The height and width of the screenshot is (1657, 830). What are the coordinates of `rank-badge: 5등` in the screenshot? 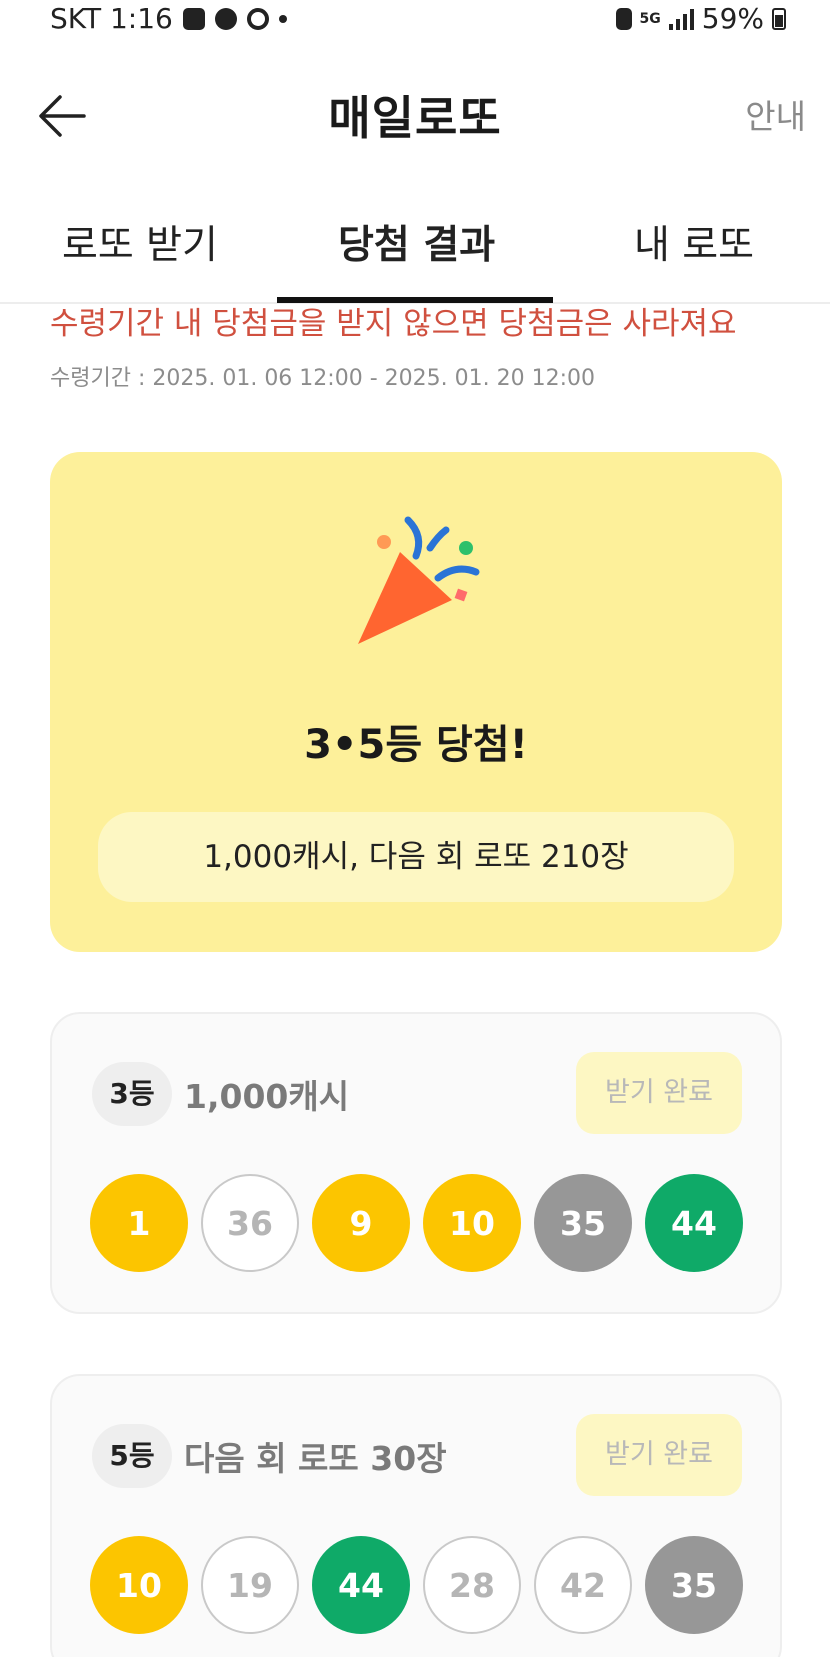 It's located at (132, 1456).